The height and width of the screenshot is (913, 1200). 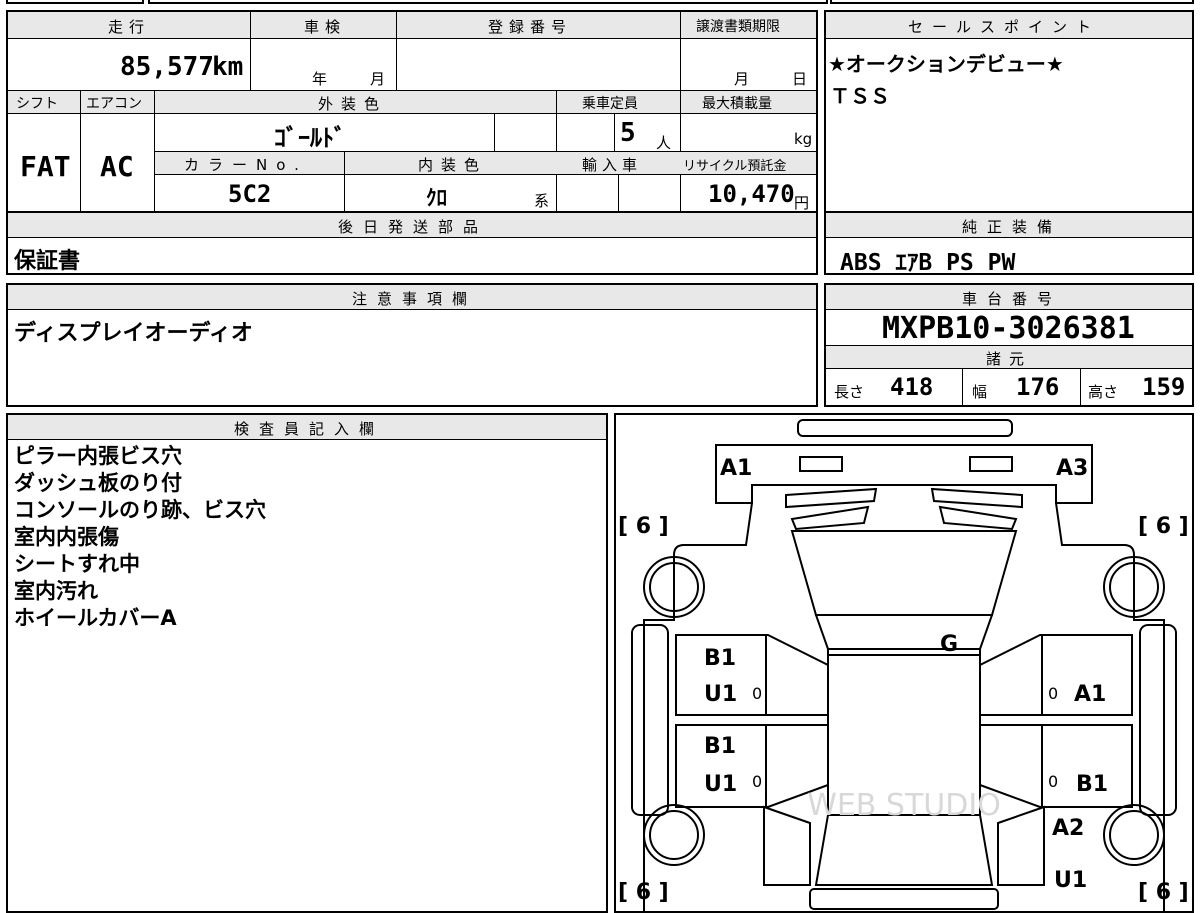 What do you see at coordinates (133, 333) in the screenshot?
I see `notes-value: ディスプレイオーディオ` at bounding box center [133, 333].